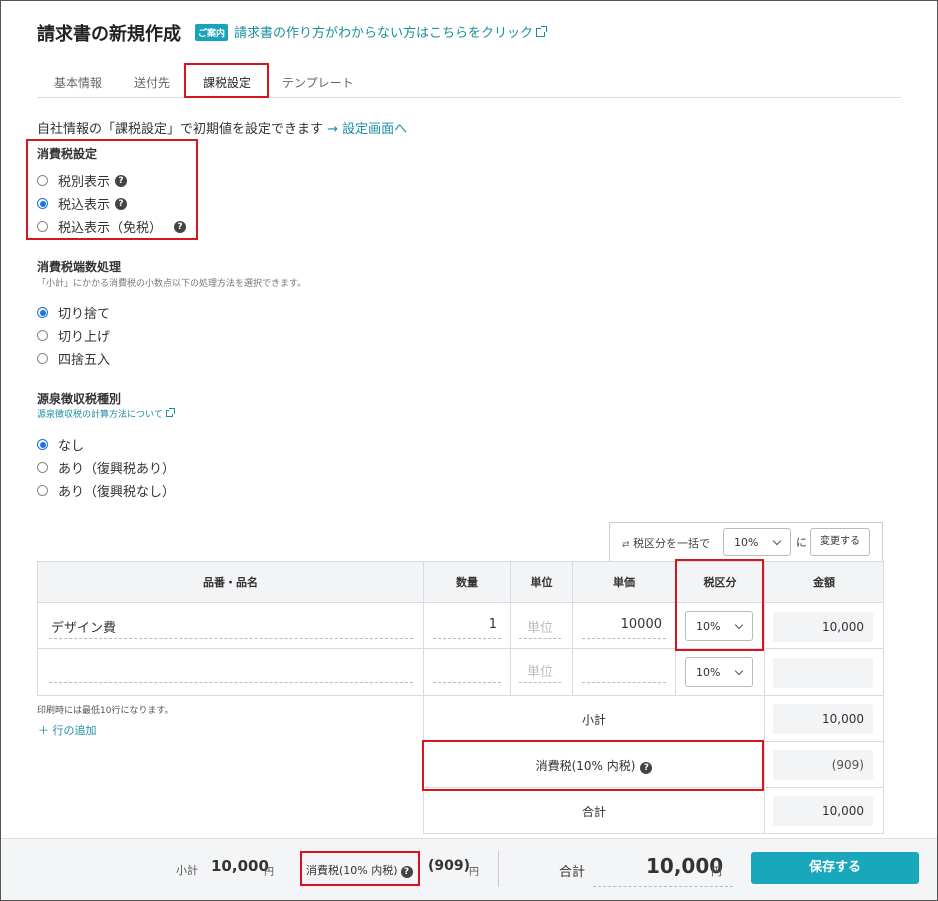  Describe the element at coordinates (572, 872) in the screenshot. I see `footer-total-label: 合計` at that location.